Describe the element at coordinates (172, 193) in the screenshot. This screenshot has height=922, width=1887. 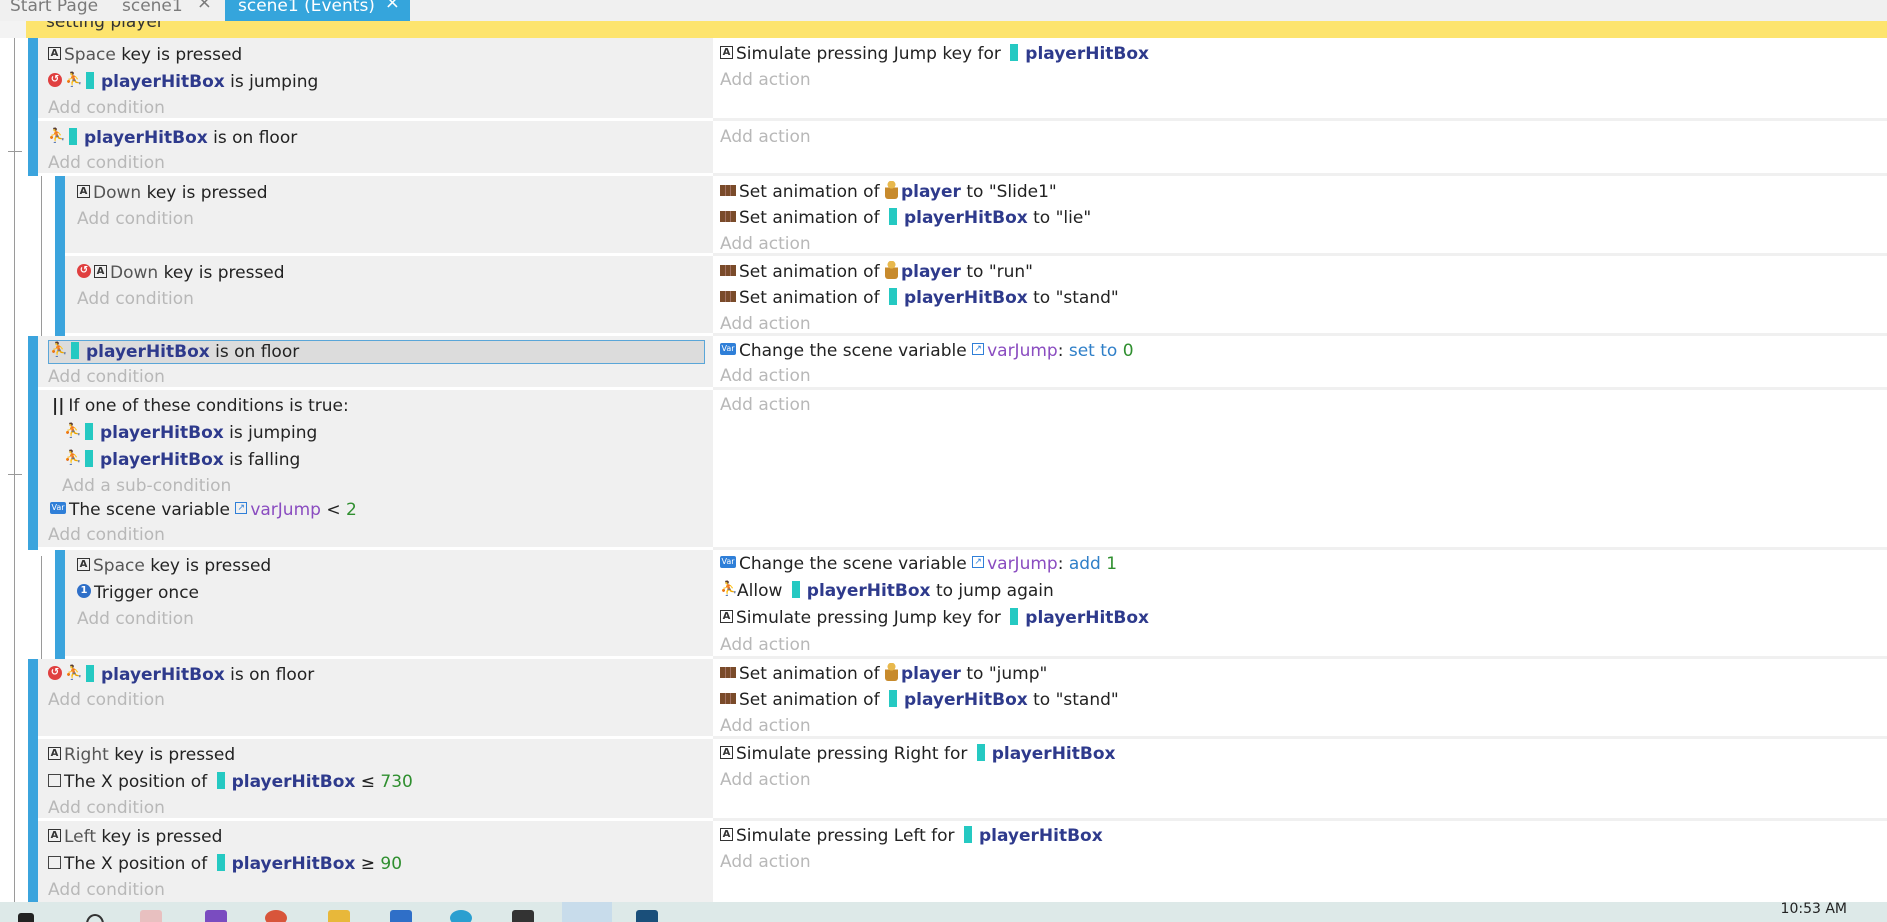
I see `condition: A Down key is pressed` at that location.